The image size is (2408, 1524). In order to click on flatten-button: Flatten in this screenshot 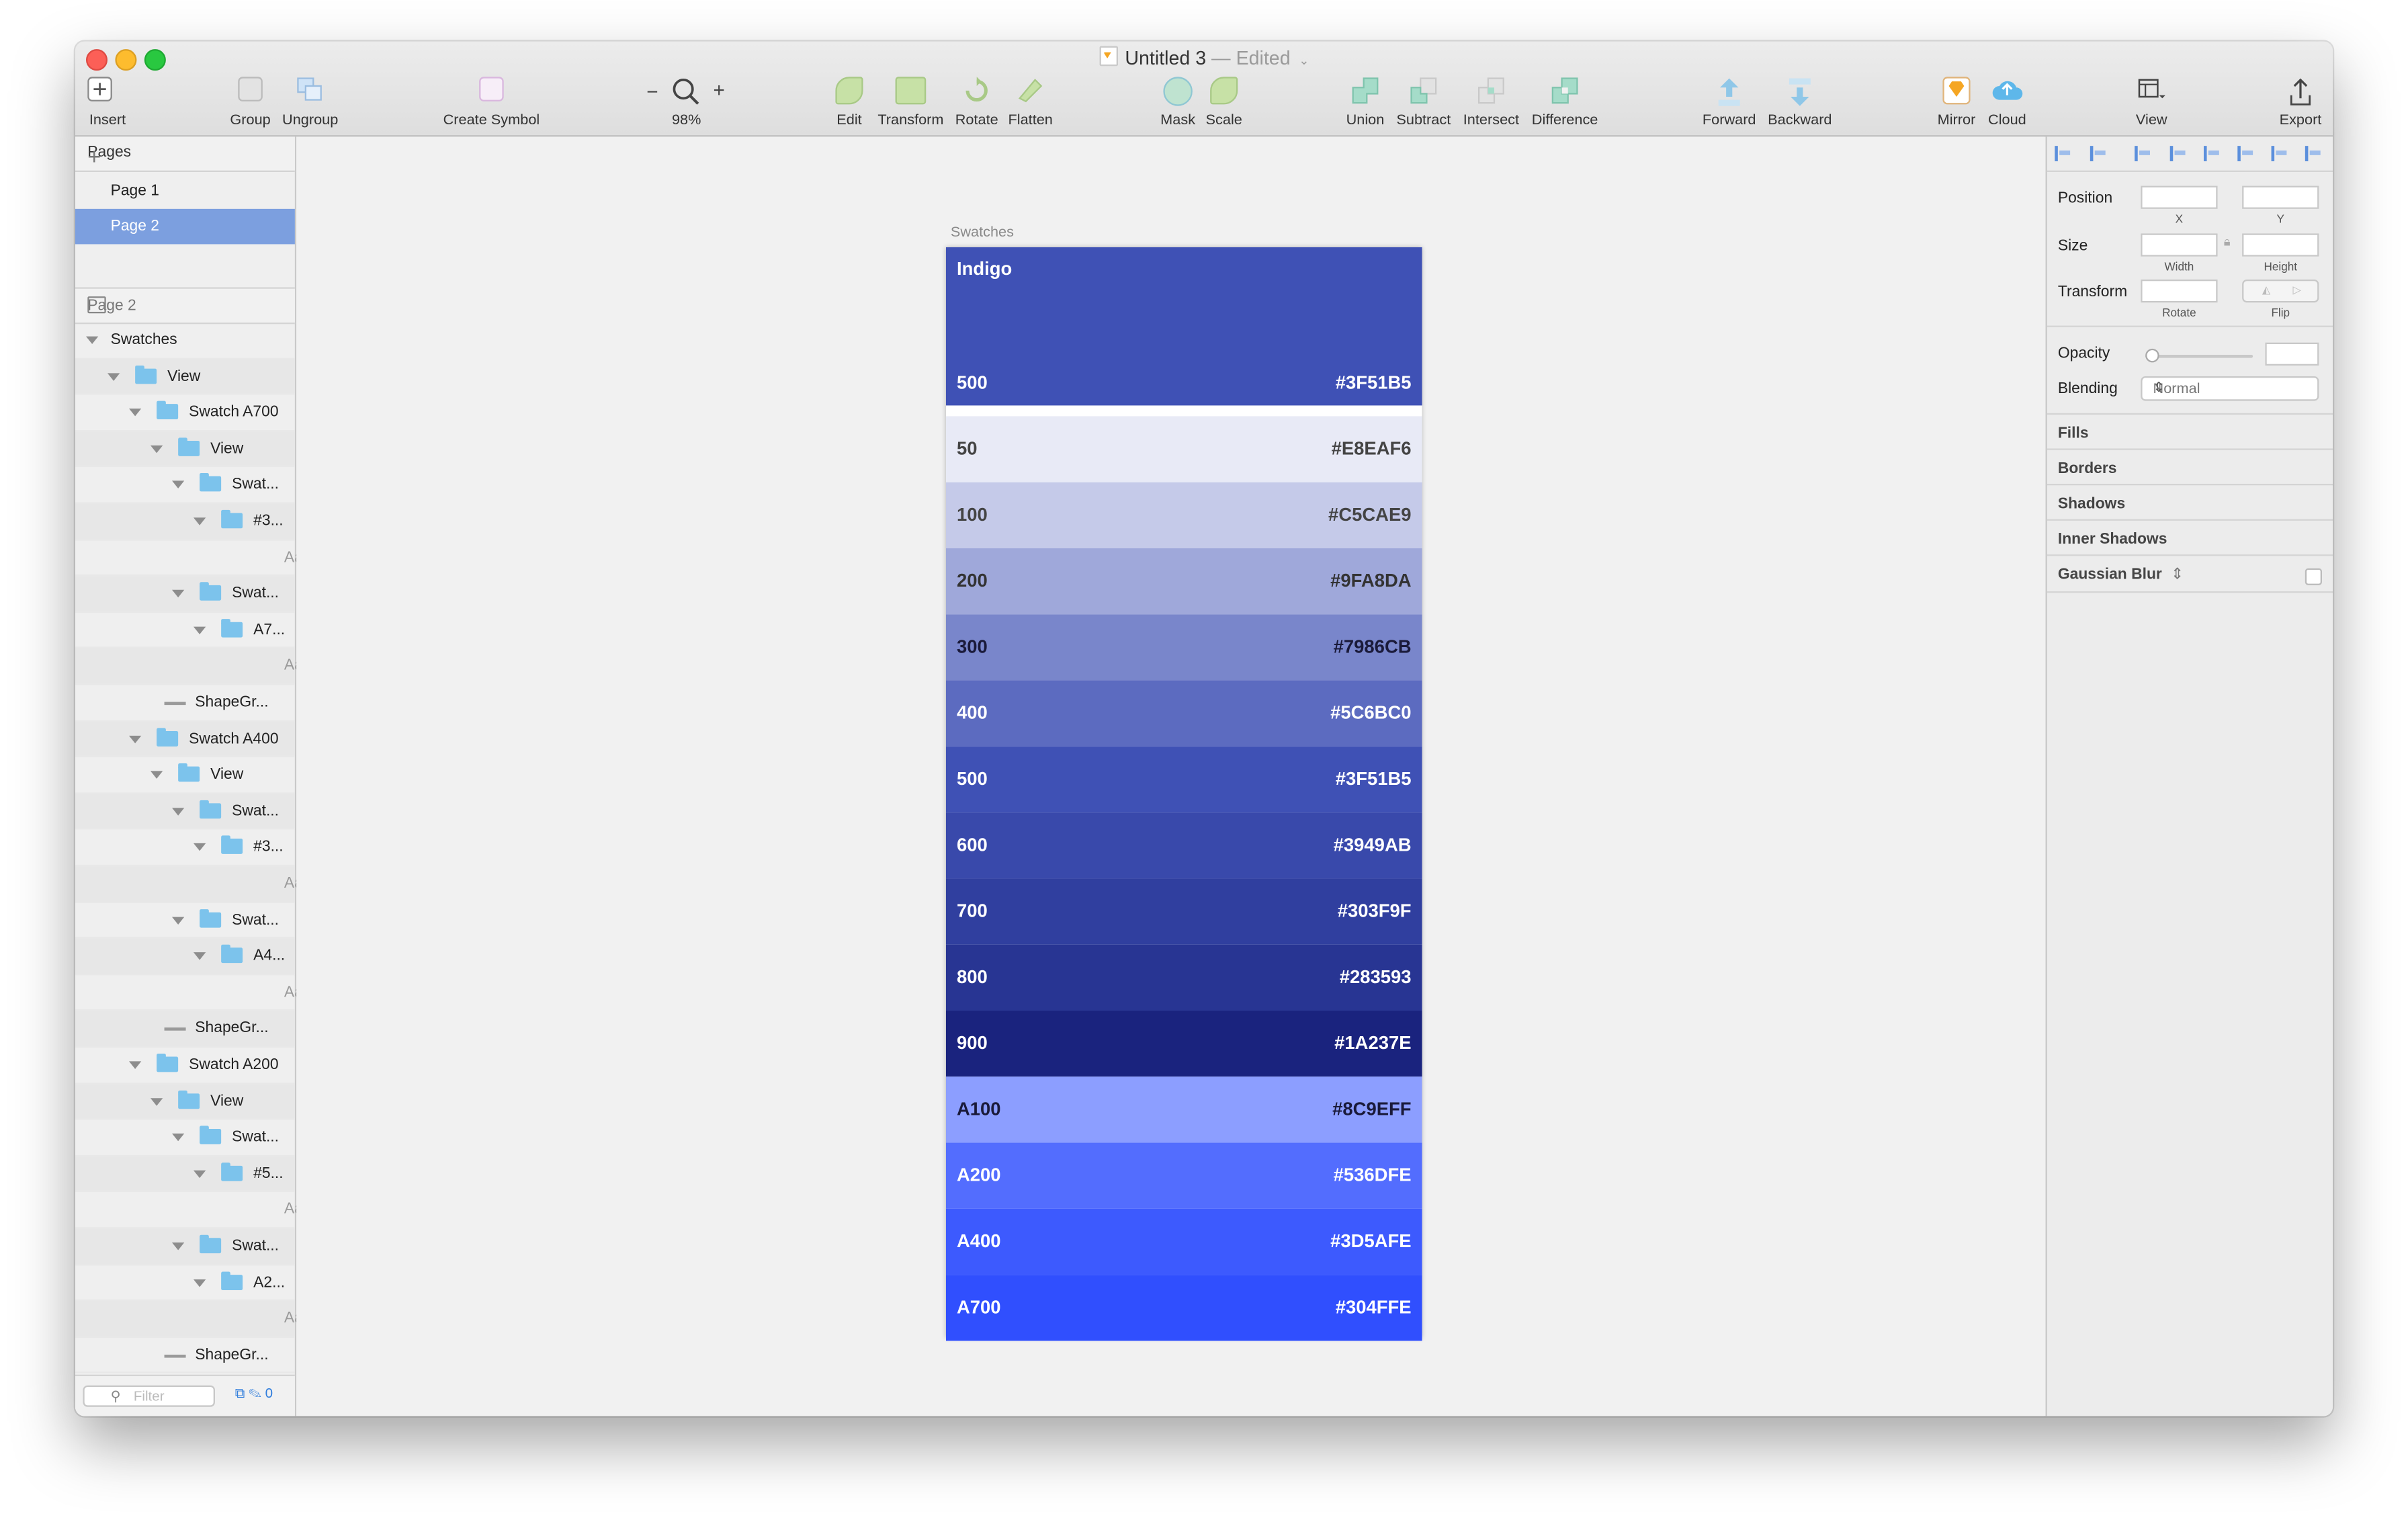, I will do `click(1030, 103)`.